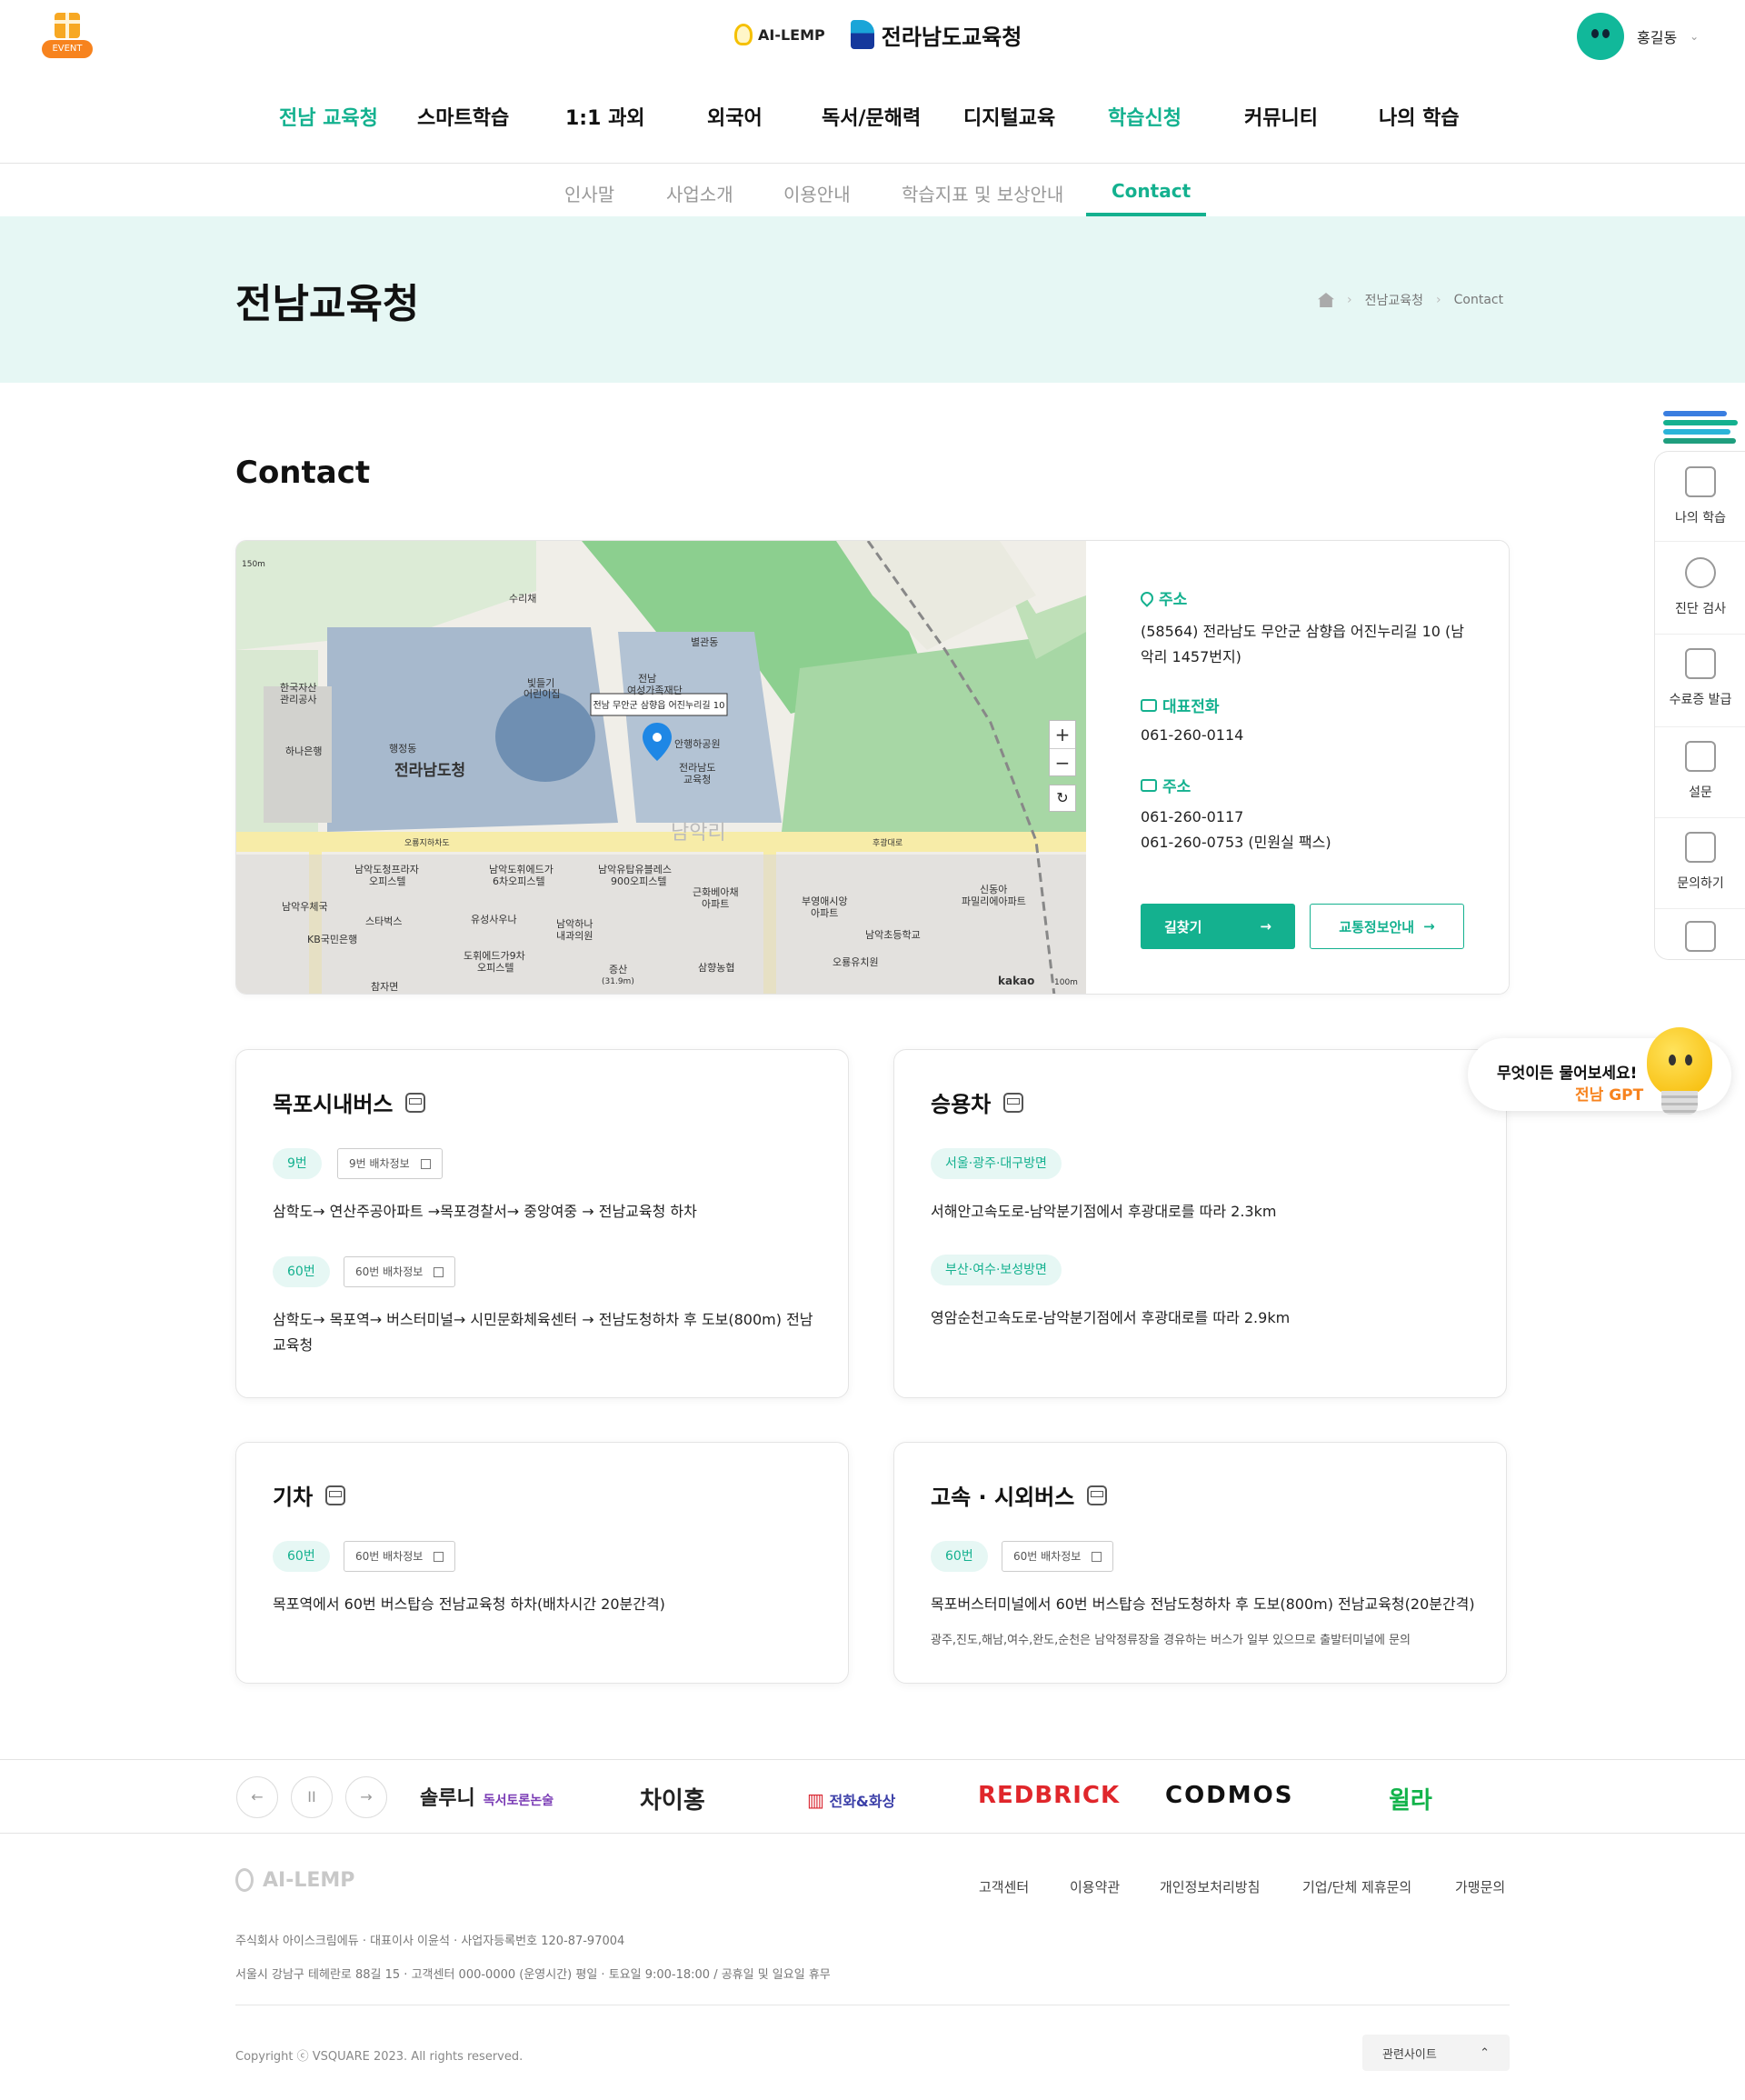  I want to click on map-label: 한국자산, so click(298, 688).